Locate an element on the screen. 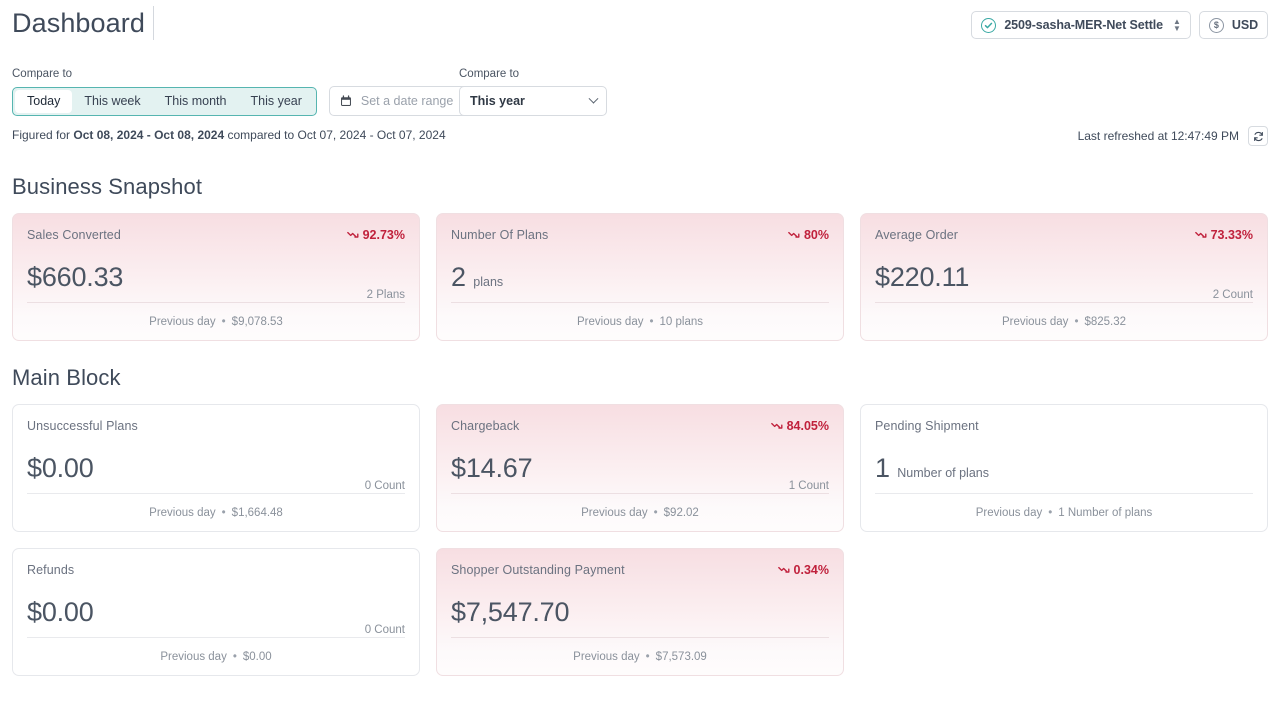 This screenshot has height=720, width=1280. metric-card-footer: Previous day • 1 Number of plans is located at coordinates (1064, 512).